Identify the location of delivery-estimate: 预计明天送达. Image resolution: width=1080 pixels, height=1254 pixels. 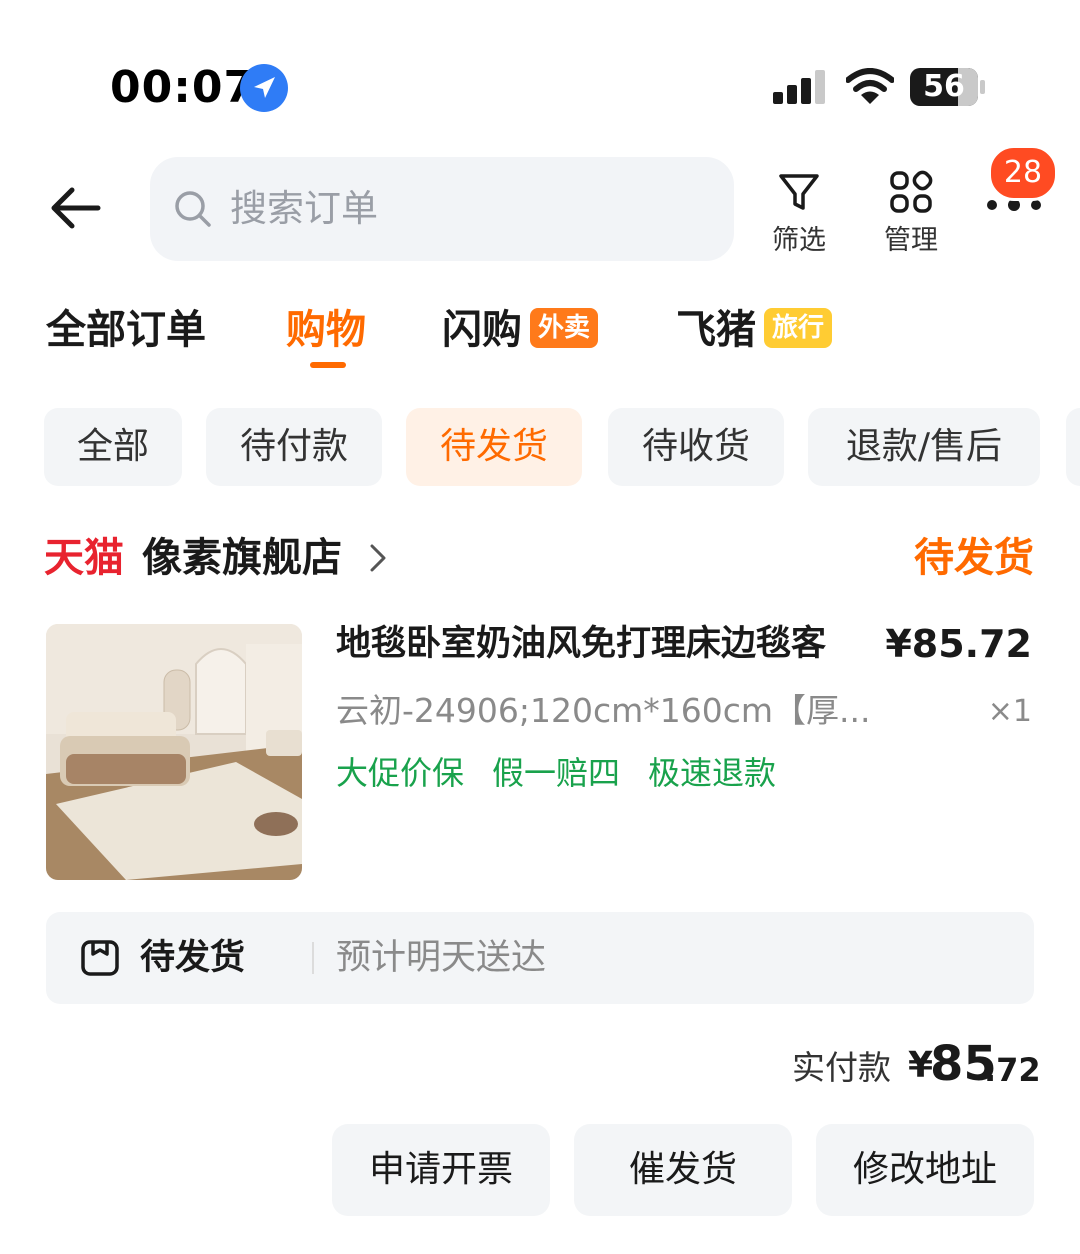
(441, 958).